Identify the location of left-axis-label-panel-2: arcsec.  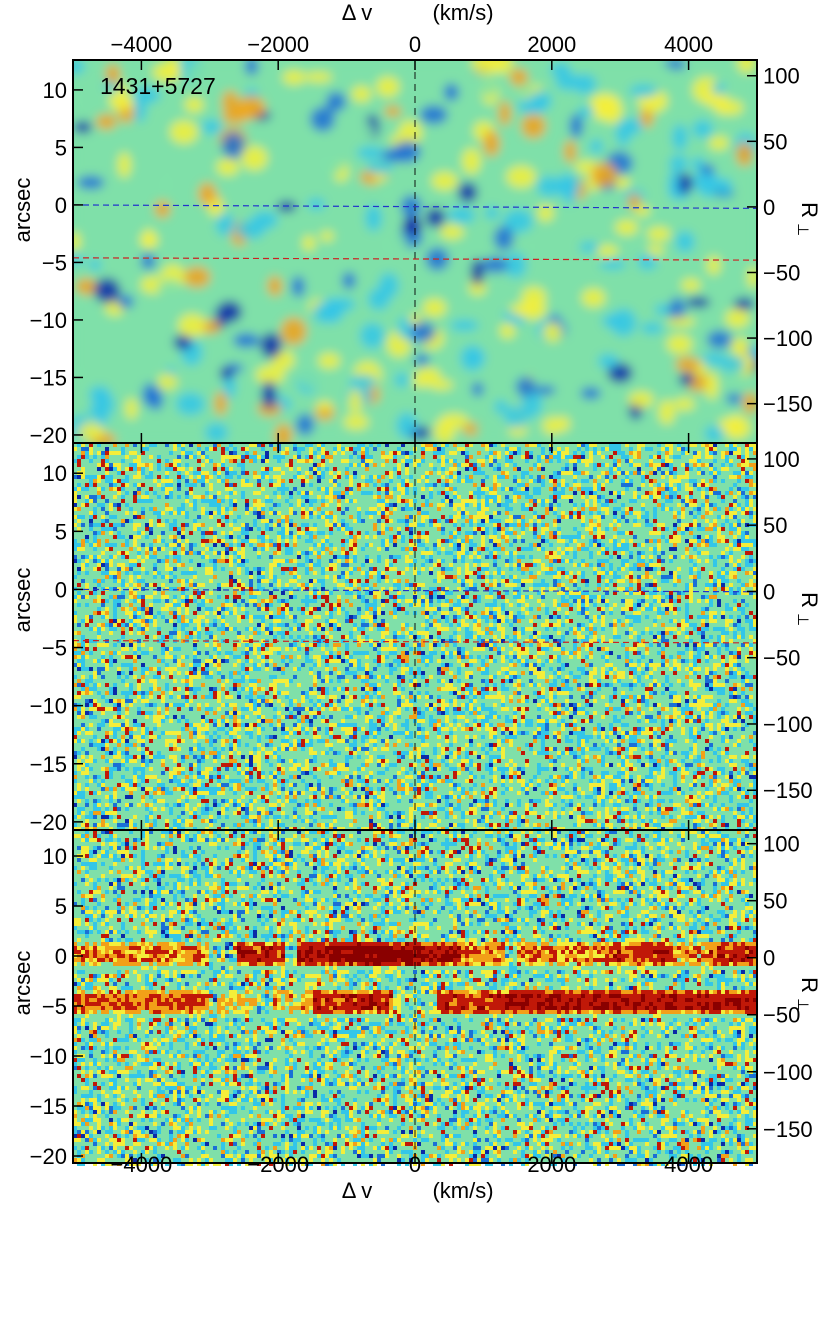
(22, 600).